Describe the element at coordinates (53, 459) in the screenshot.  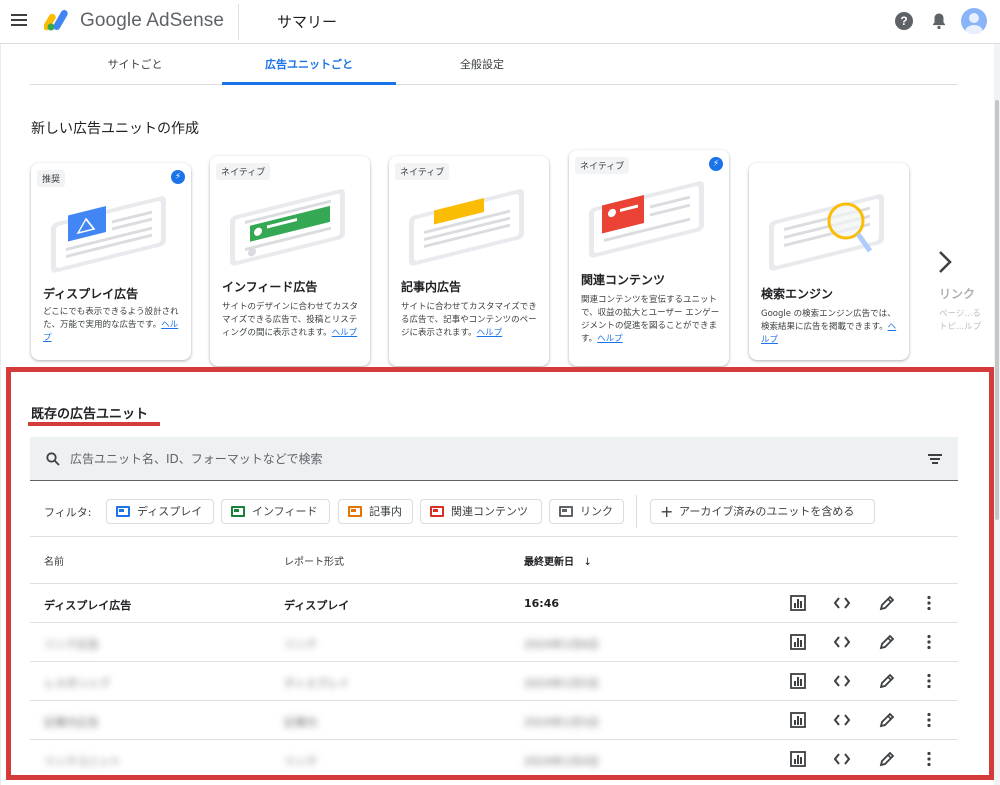
I see `search-icon` at that location.